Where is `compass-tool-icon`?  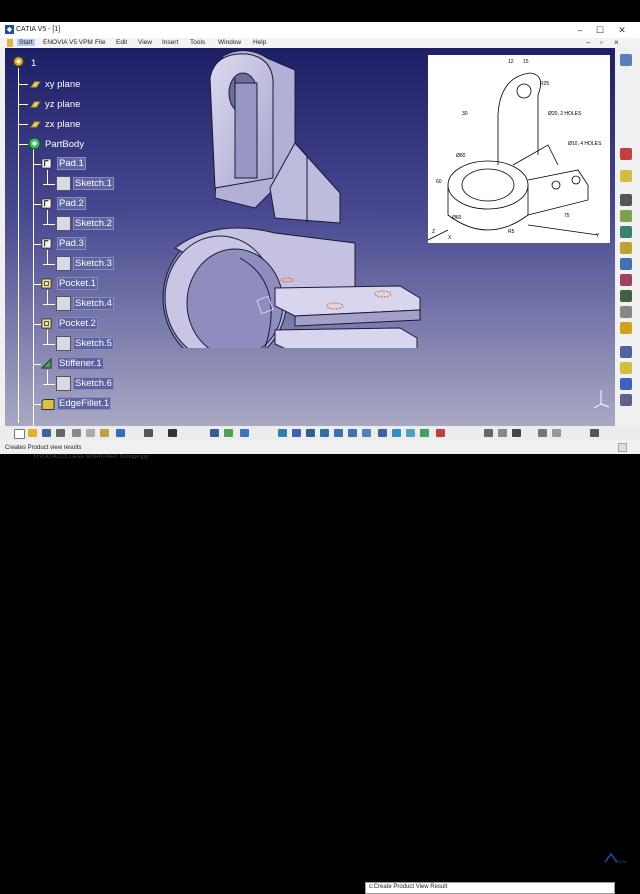 compass-tool-icon is located at coordinates (594, 433).